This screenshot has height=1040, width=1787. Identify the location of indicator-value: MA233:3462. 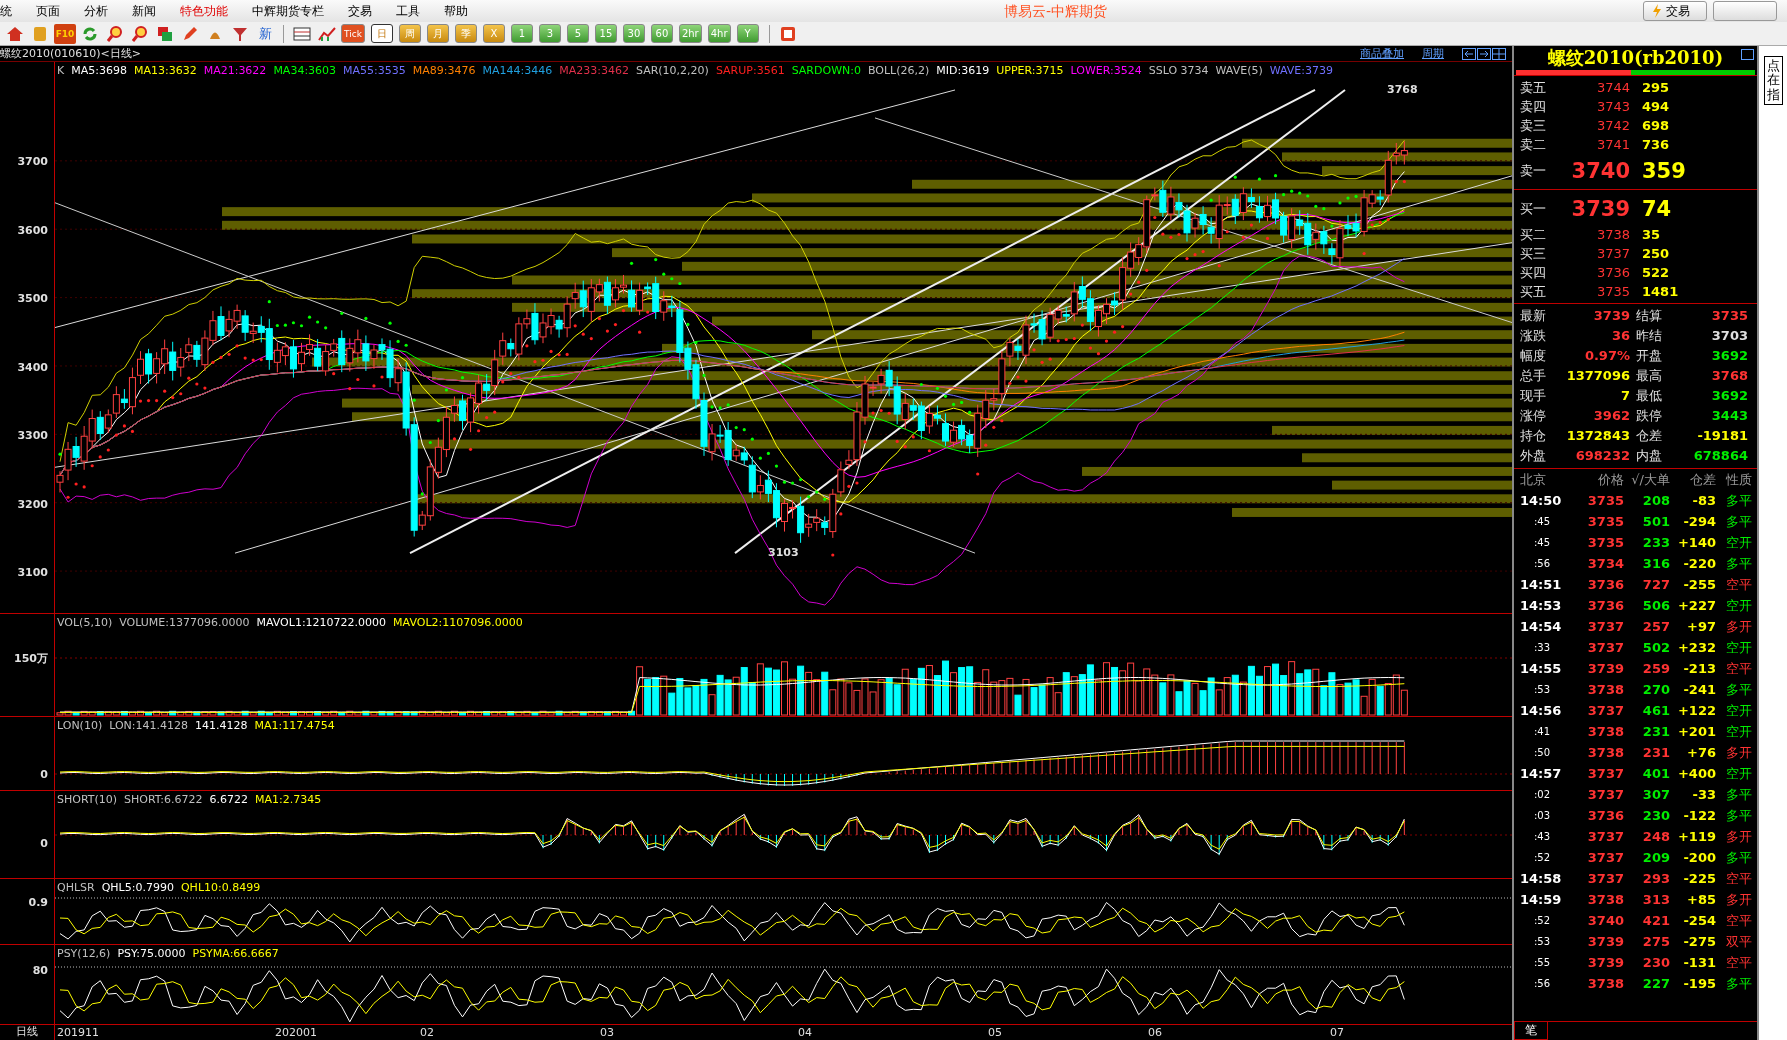
(594, 70).